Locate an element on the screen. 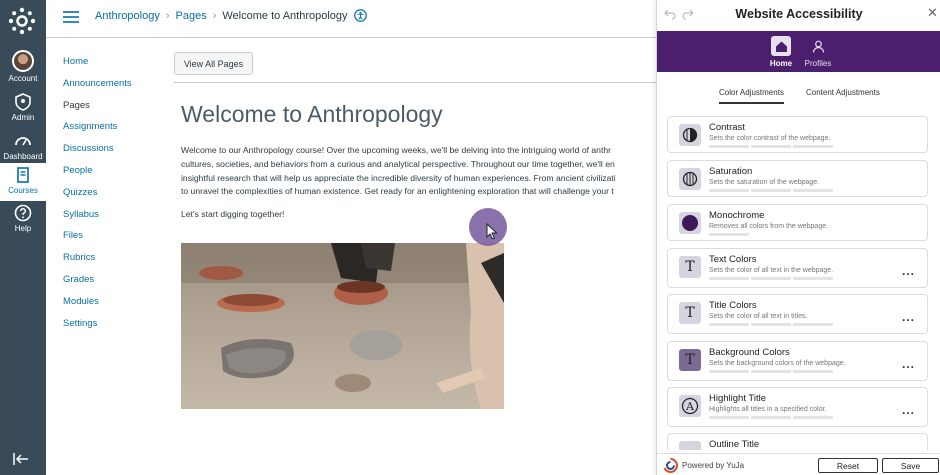 This screenshot has width=940, height=475. card-description: Sets the color of all text in titles. is located at coordinates (758, 316).